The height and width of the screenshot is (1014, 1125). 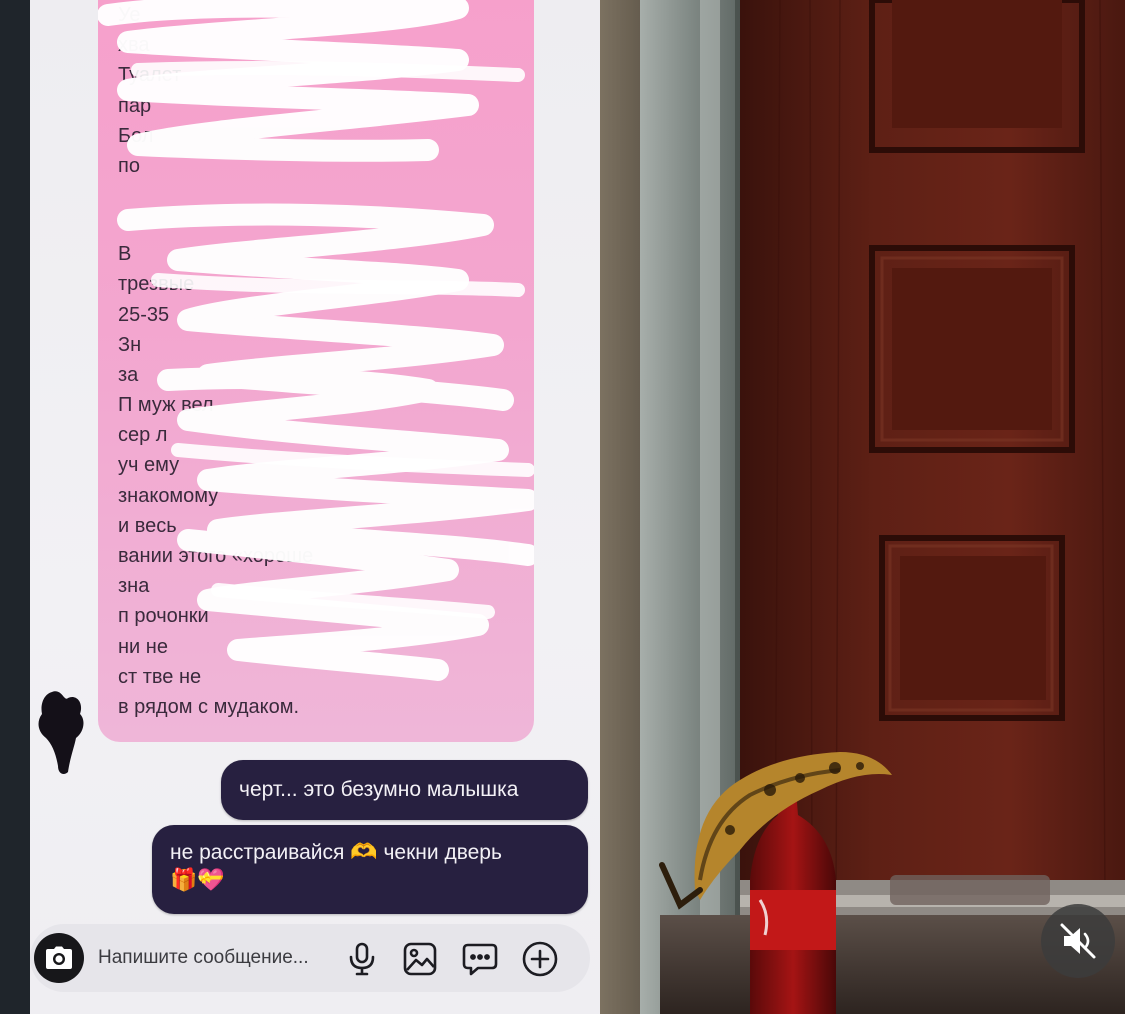 I want to click on message-line: Зн, so click(x=130, y=344).